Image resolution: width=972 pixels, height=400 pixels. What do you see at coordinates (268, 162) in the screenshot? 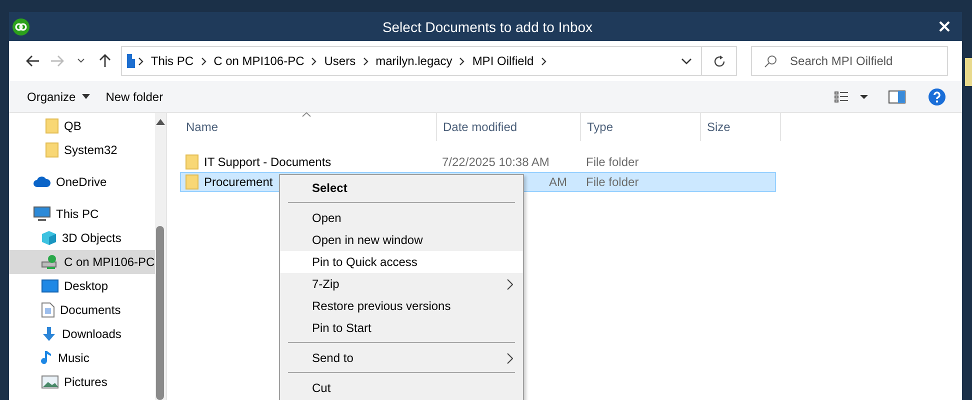
I see `file-name: IT Support - Documents` at bounding box center [268, 162].